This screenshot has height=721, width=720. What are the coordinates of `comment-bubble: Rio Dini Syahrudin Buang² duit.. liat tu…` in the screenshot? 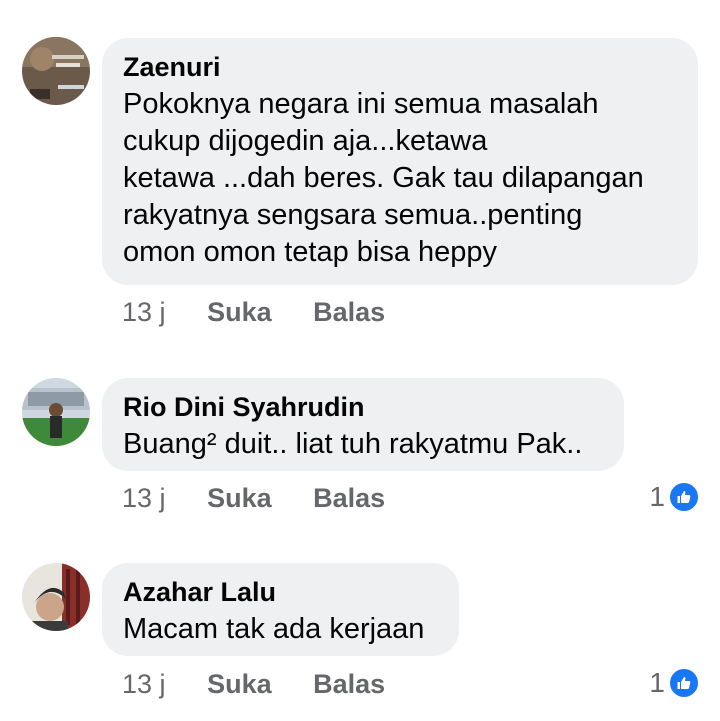 It's located at (363, 424).